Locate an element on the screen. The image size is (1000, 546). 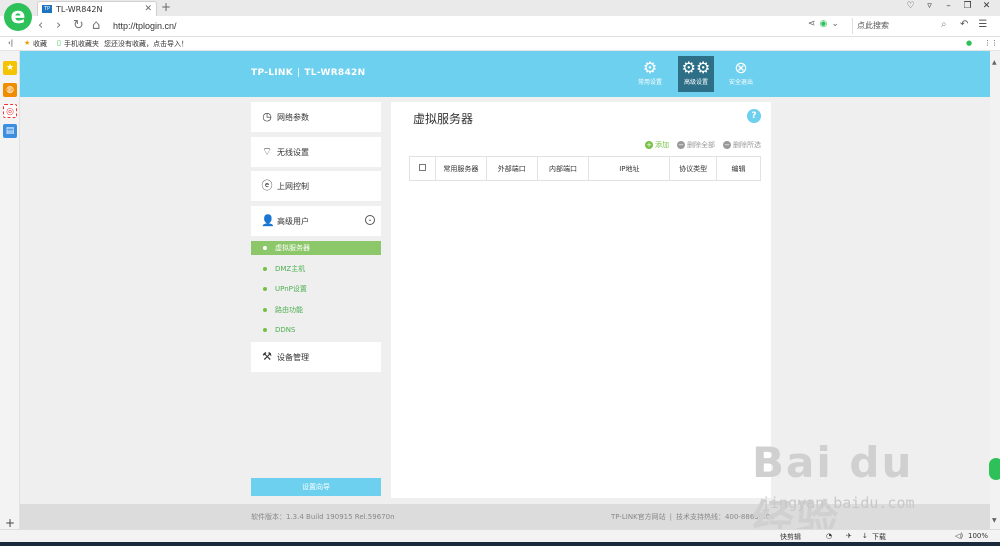
undo-icon: ↶ is located at coordinates (964, 24).